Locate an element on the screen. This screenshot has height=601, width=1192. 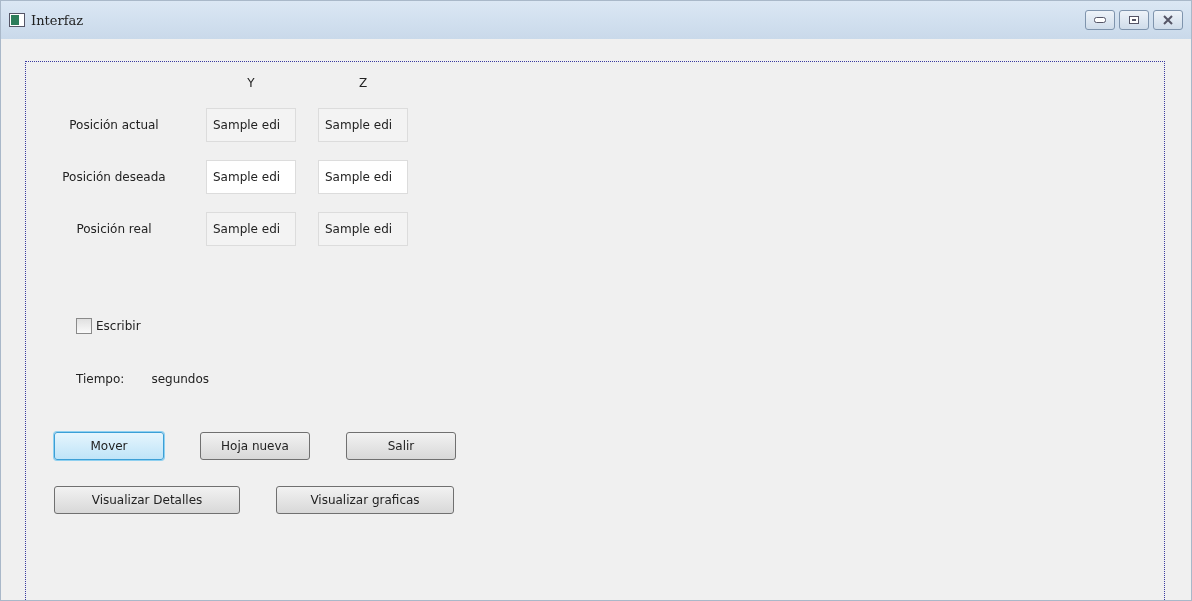
row-label: Posición real is located at coordinates (114, 229).